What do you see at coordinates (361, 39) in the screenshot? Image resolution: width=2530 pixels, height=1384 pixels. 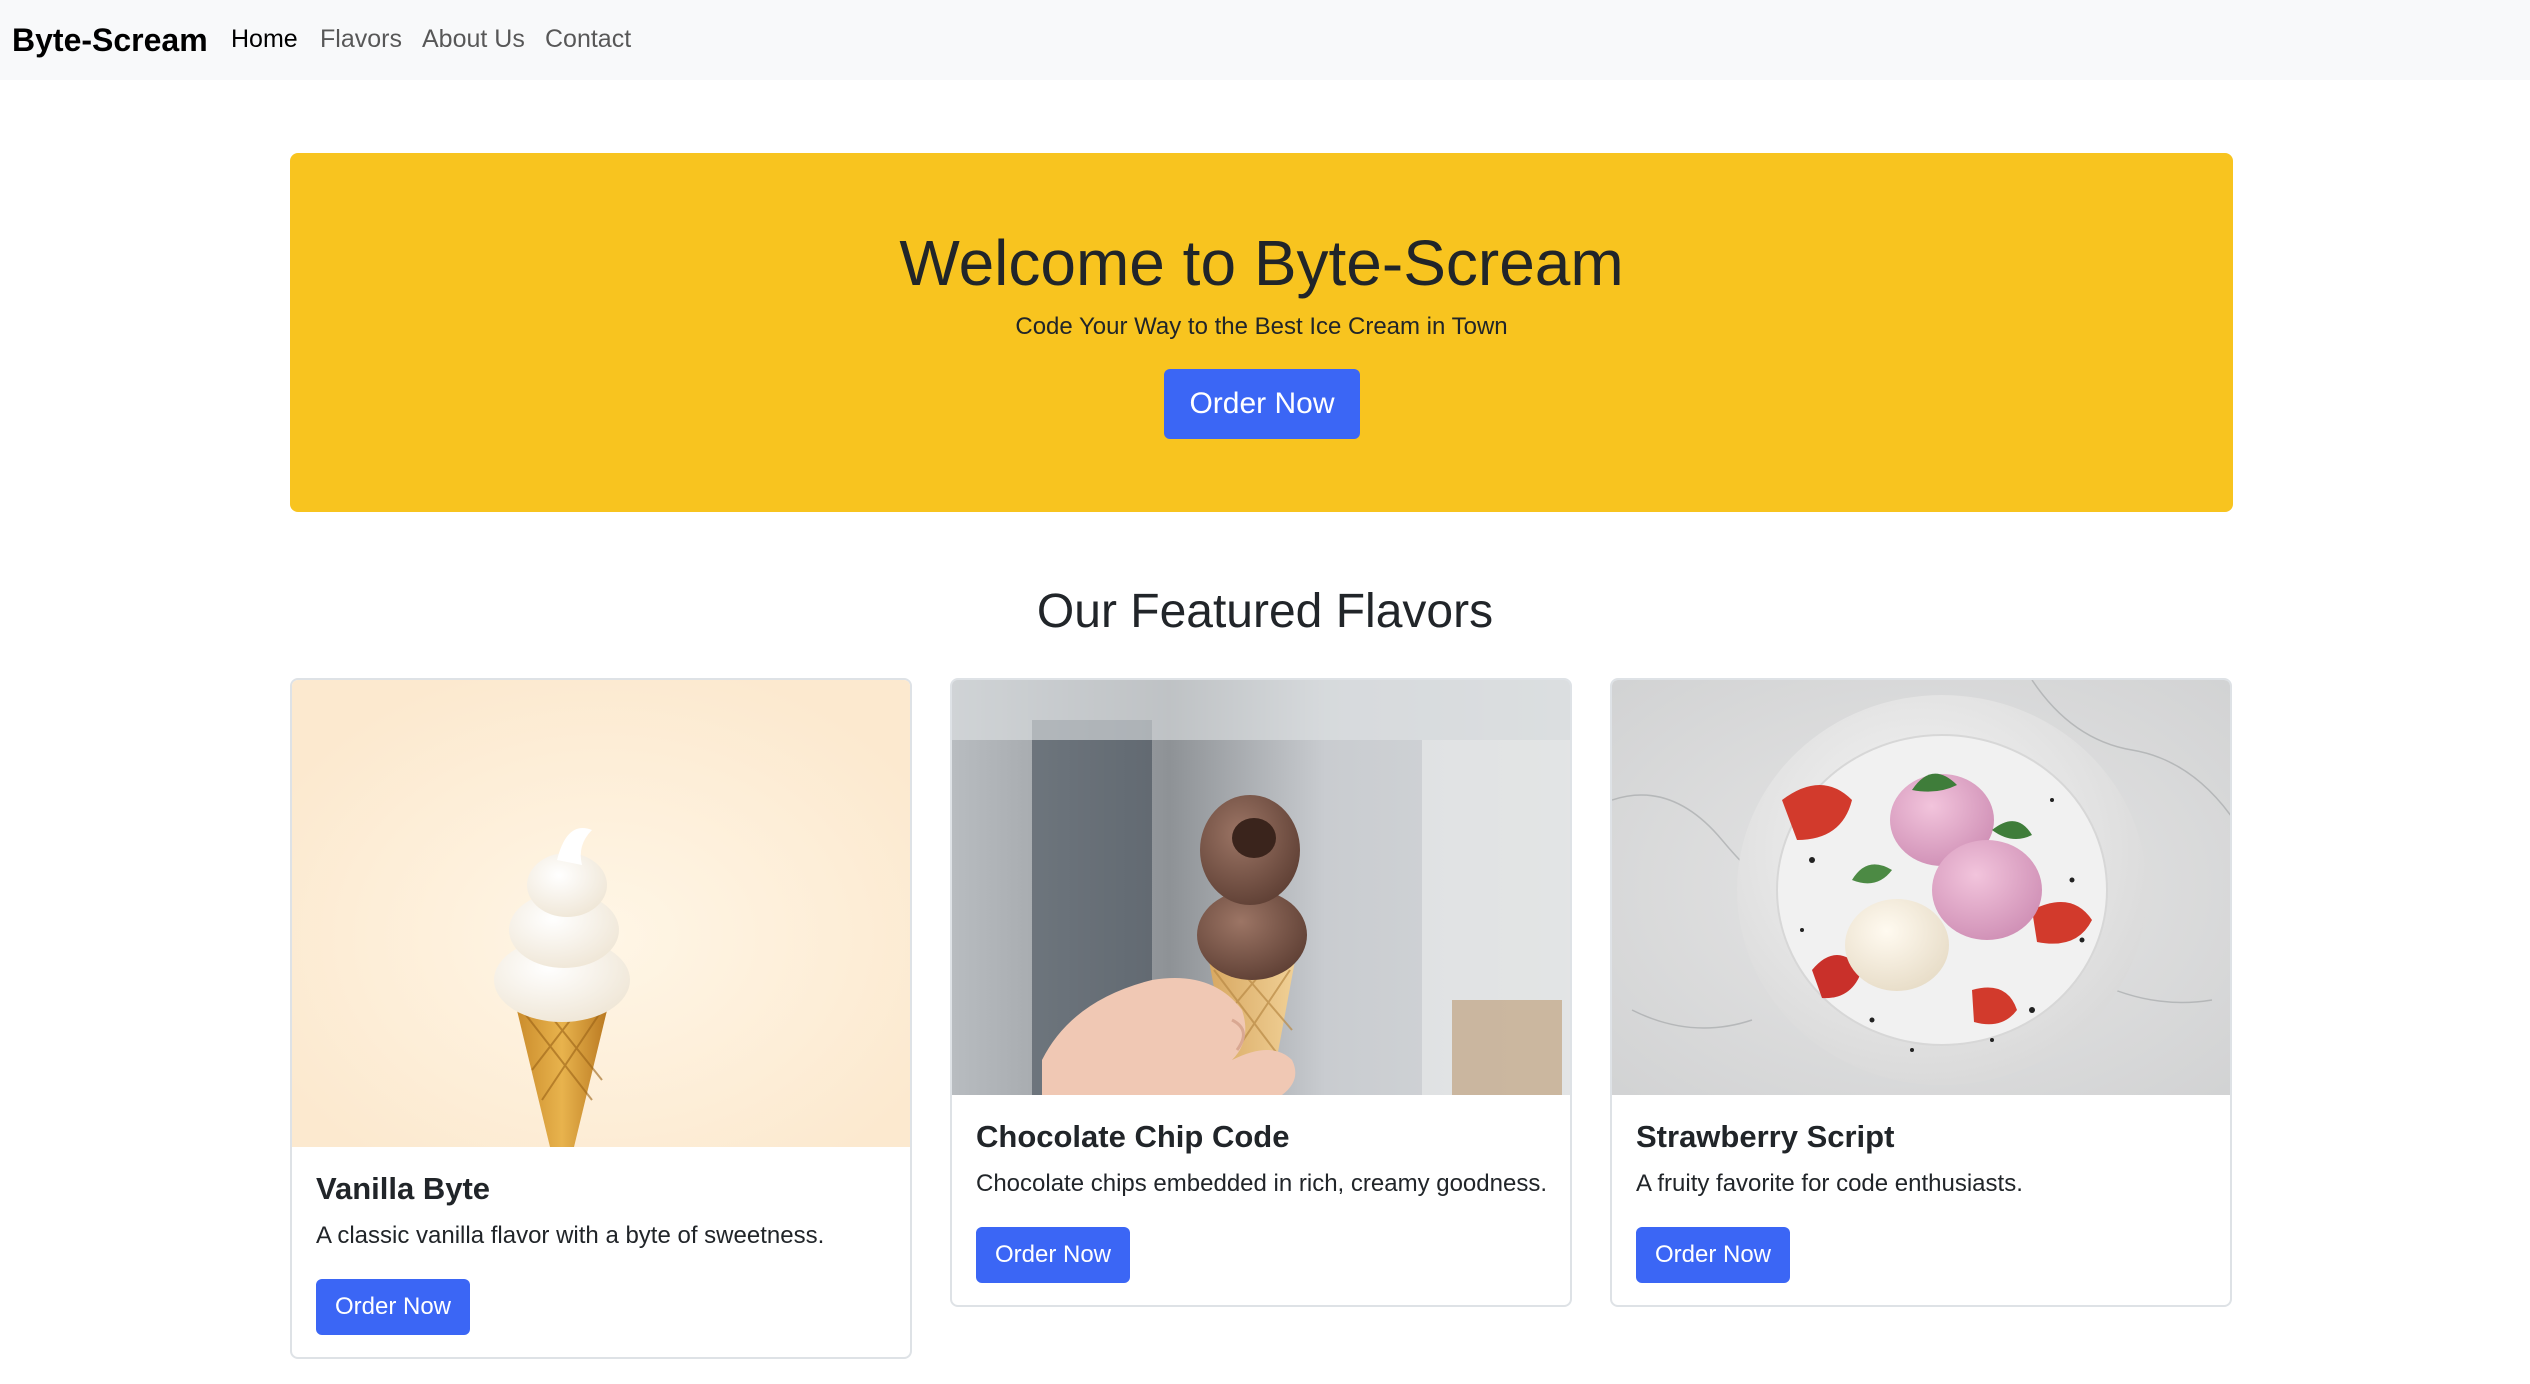 I see `nav-link-flavors: Flavors` at bounding box center [361, 39].